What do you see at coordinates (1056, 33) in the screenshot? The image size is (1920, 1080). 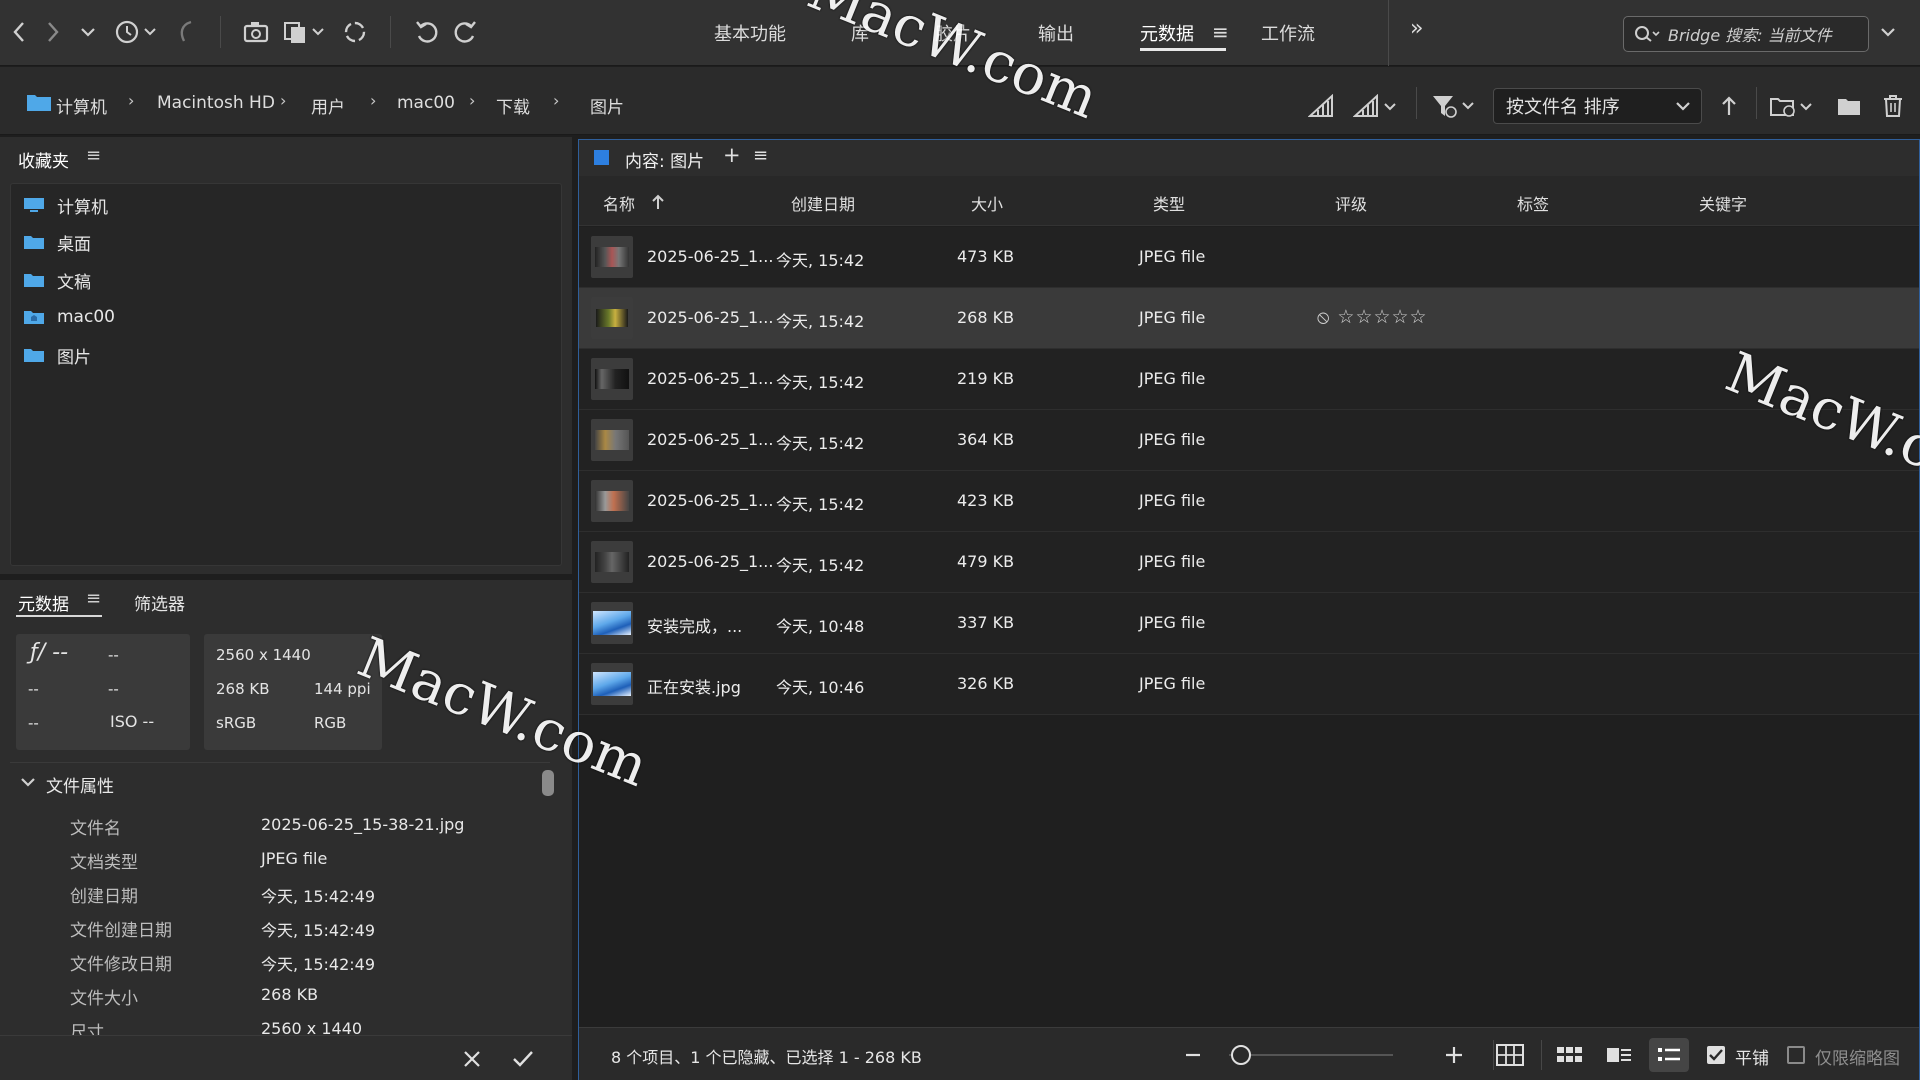 I see `workspace-output: 输出` at bounding box center [1056, 33].